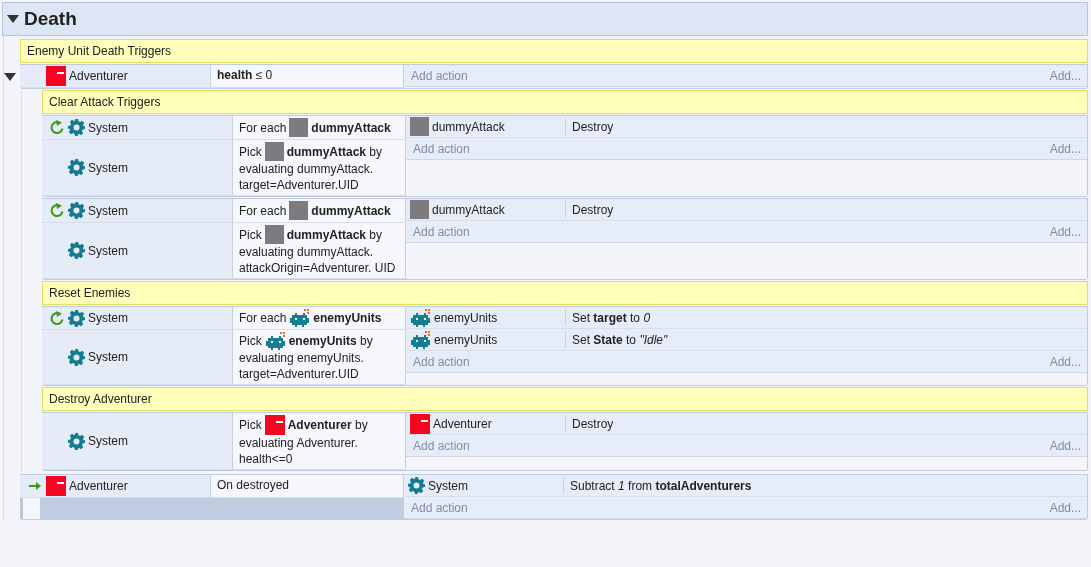  What do you see at coordinates (327, 425) in the screenshot?
I see `condition-text: Adventurer by` at bounding box center [327, 425].